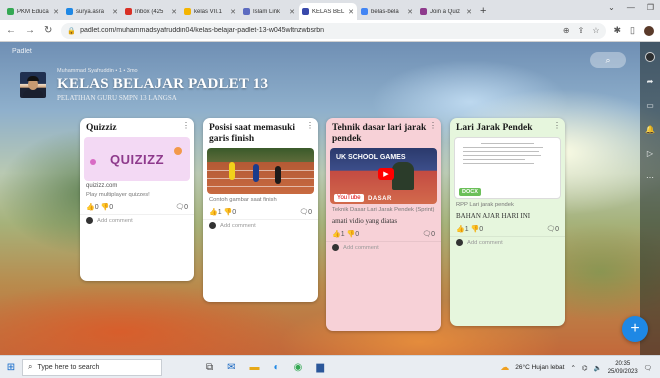  Describe the element at coordinates (265, 367) in the screenshot. I see `pinned-apps: ⧉ ✉ ▬ ◐ ◉ ▆` at that location.